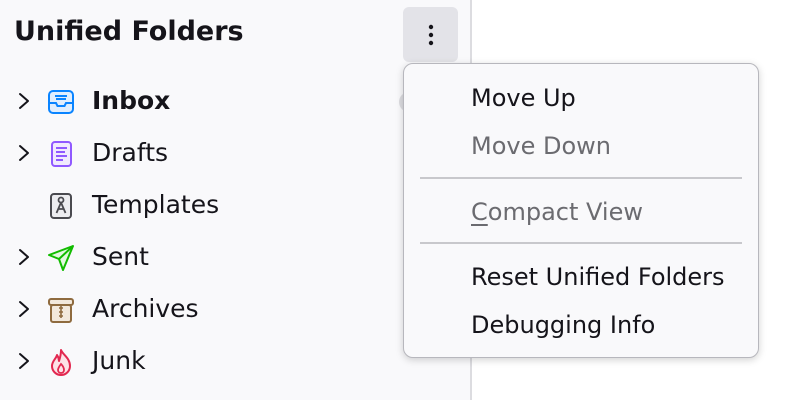 The height and width of the screenshot is (400, 790). What do you see at coordinates (235, 205) in the screenshot?
I see `folder-row-templates: Templates` at bounding box center [235, 205].